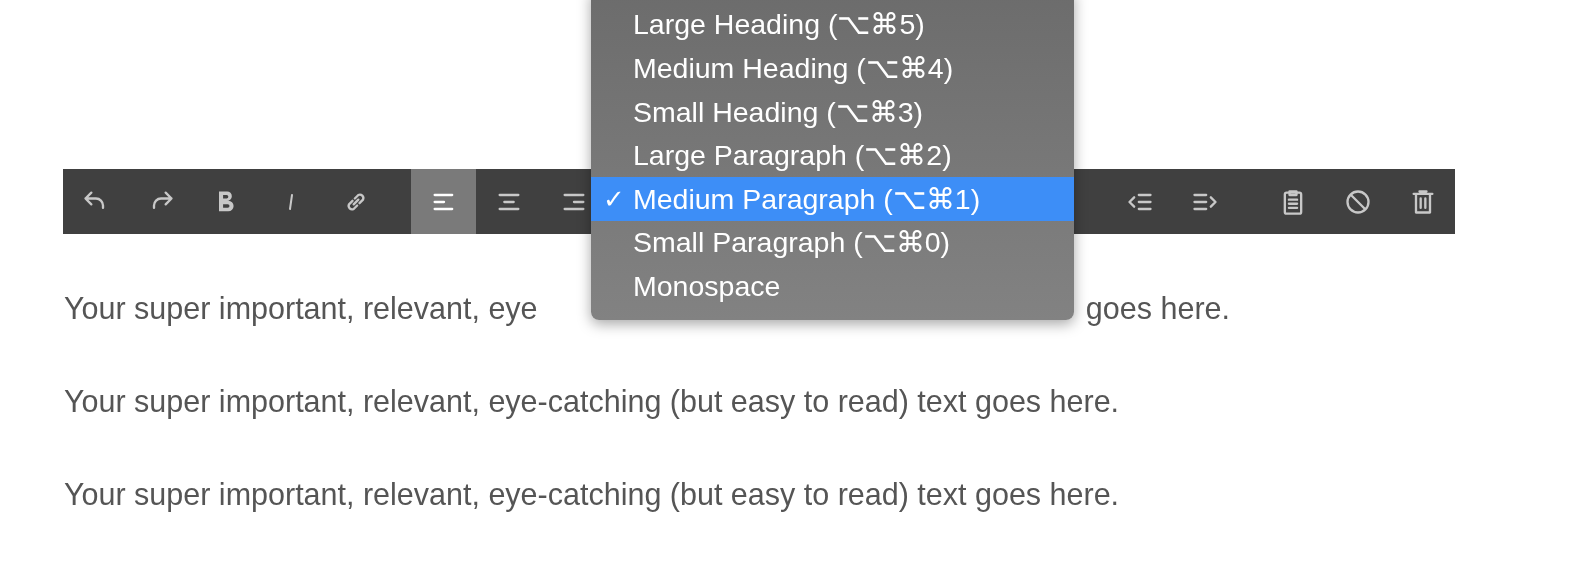 The width and height of the screenshot is (1582, 574). Describe the element at coordinates (290, 201) in the screenshot. I see `italic-icon` at that location.